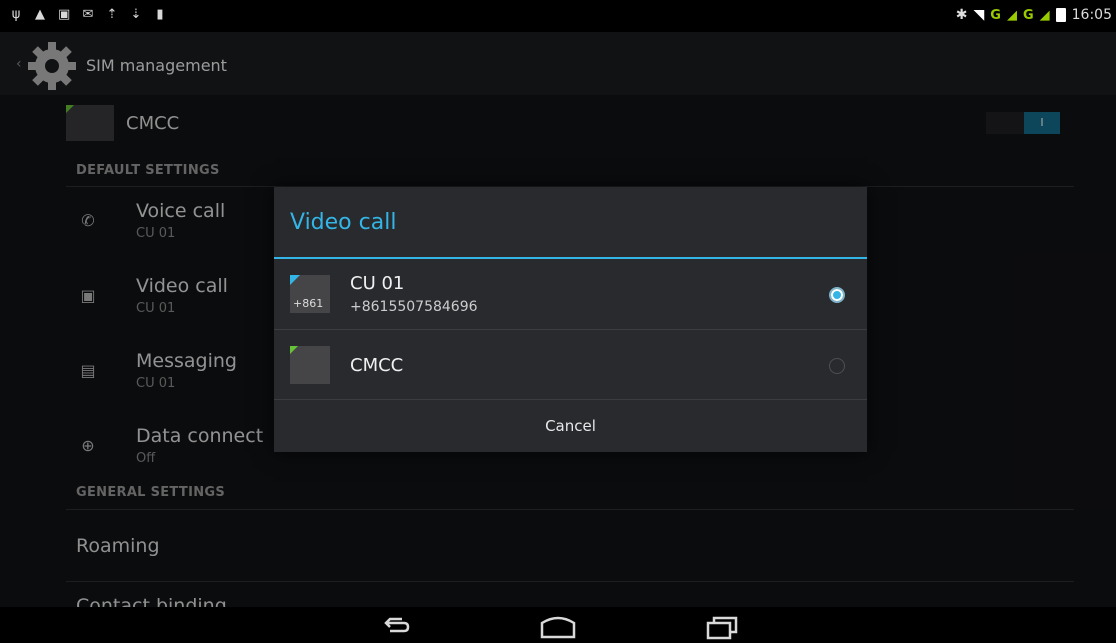  I want to click on sim-card-icon: +861, so click(310, 294).